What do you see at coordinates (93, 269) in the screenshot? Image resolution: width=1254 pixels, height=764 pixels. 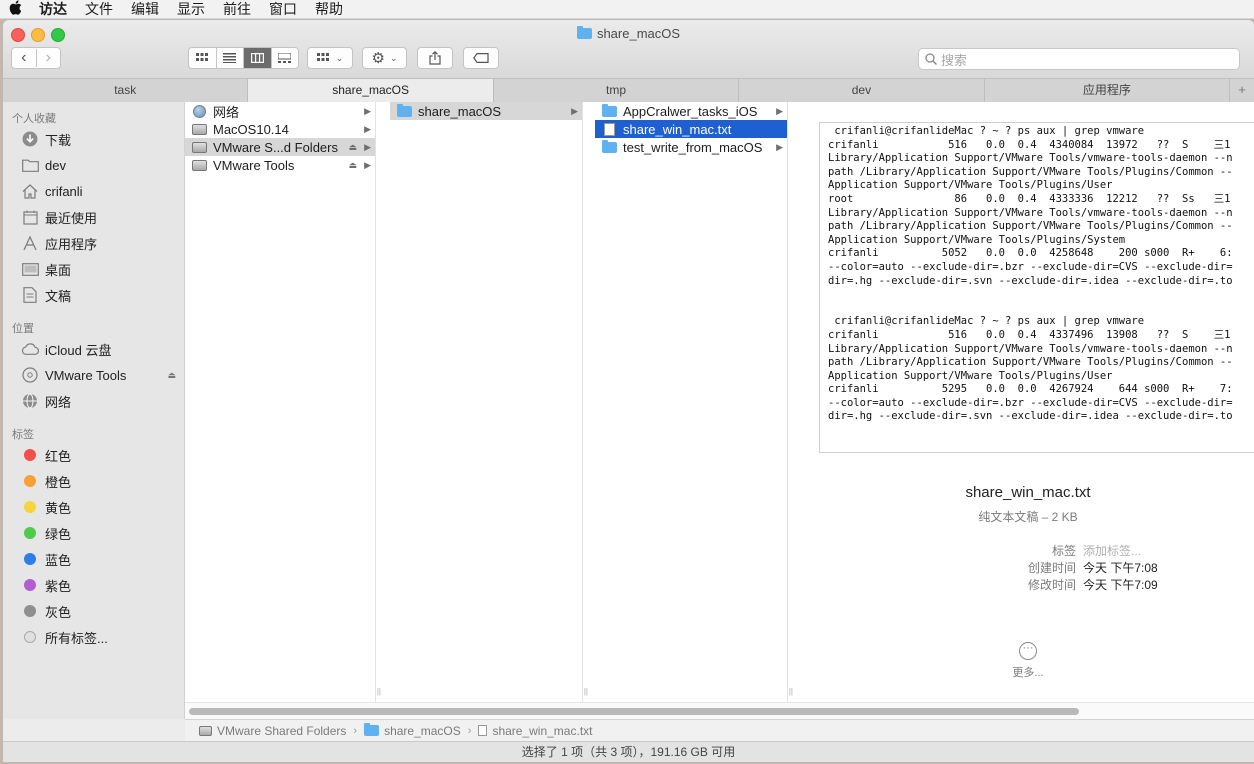 I see `sidebar-item-desktop: 桌面` at bounding box center [93, 269].